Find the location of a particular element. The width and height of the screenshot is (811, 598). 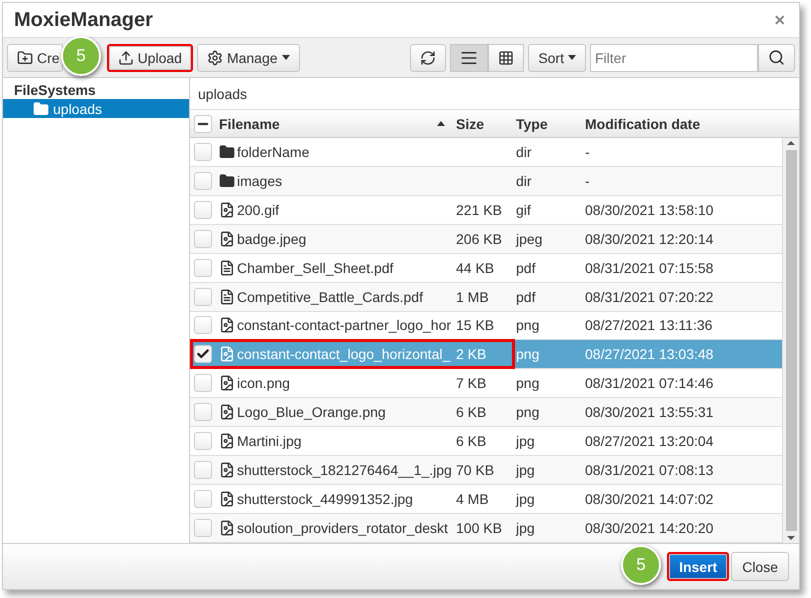

file-row: shutterstock_1821276464__1_.jpg 70 KB jpg 08/31/2021 07:08:13 is located at coordinates (486, 471).